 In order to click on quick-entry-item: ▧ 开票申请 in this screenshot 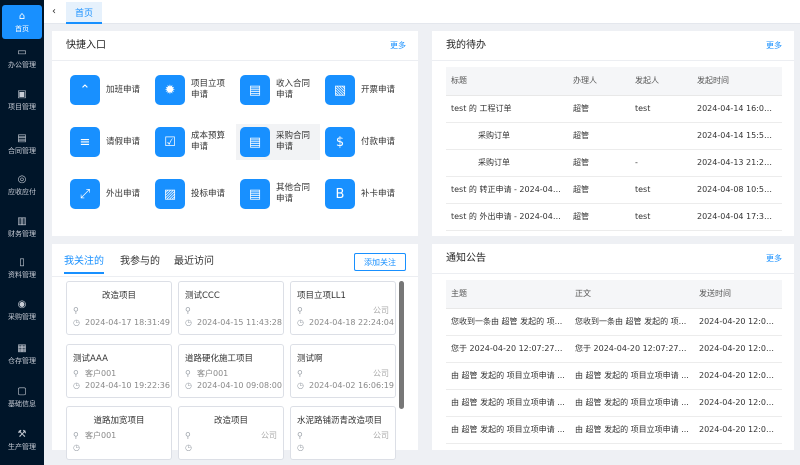, I will do `click(363, 90)`.